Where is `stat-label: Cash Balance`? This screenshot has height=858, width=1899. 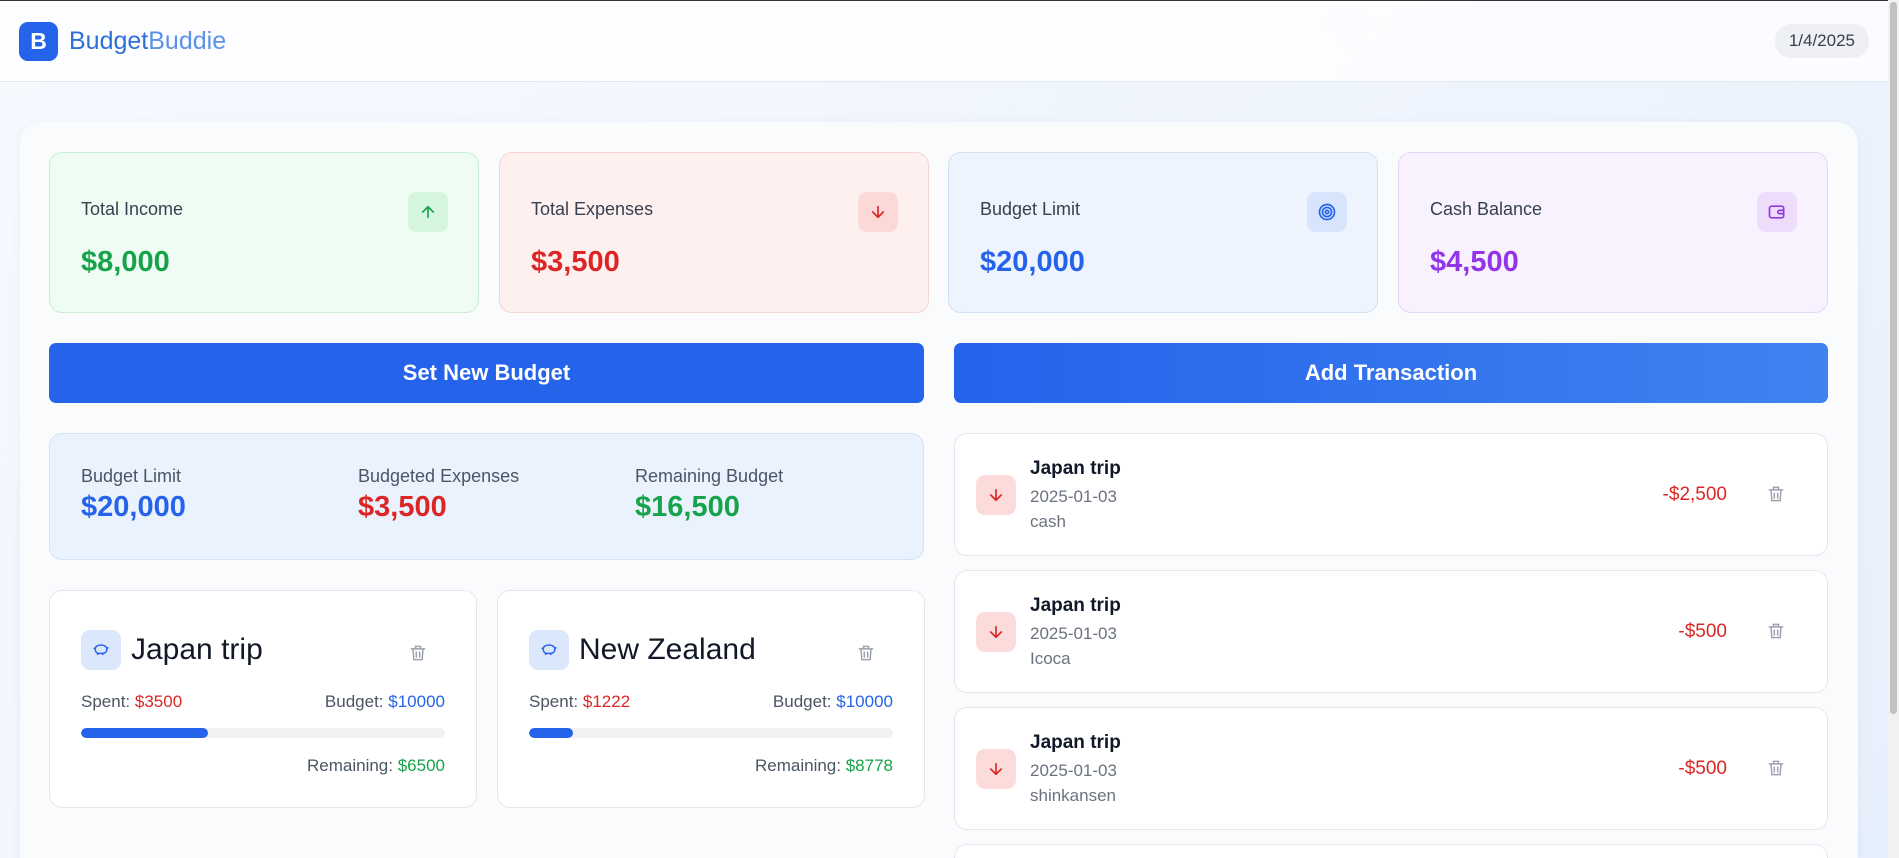 stat-label: Cash Balance is located at coordinates (1486, 209).